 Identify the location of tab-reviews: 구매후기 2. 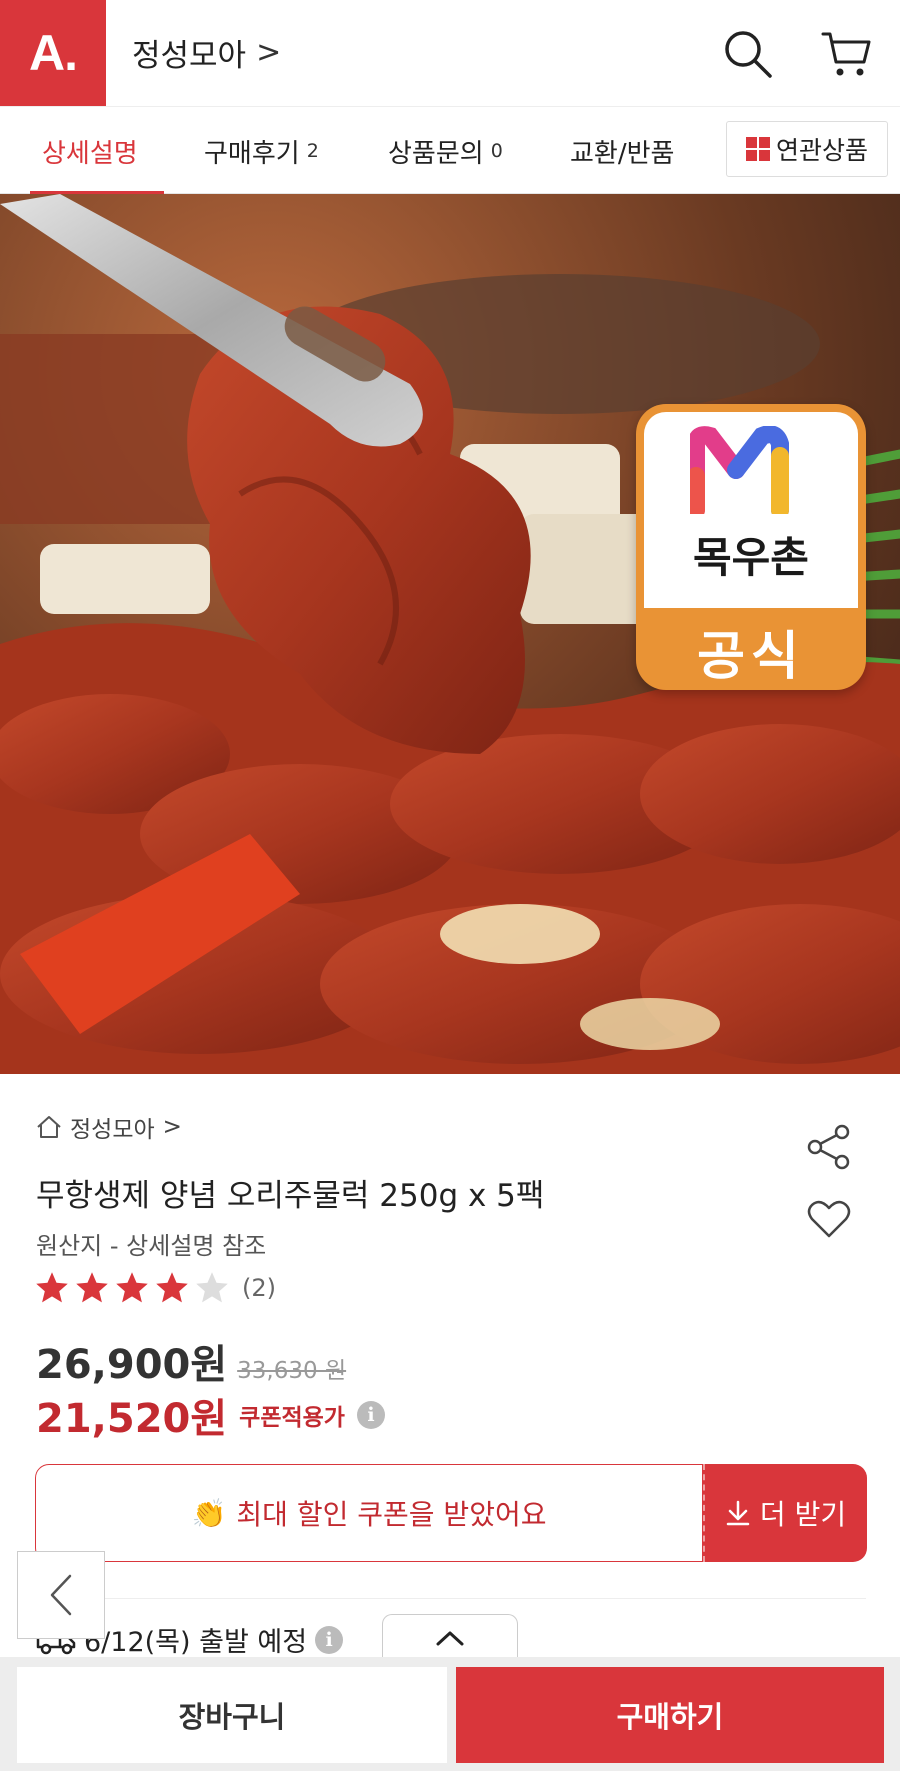
(261, 151).